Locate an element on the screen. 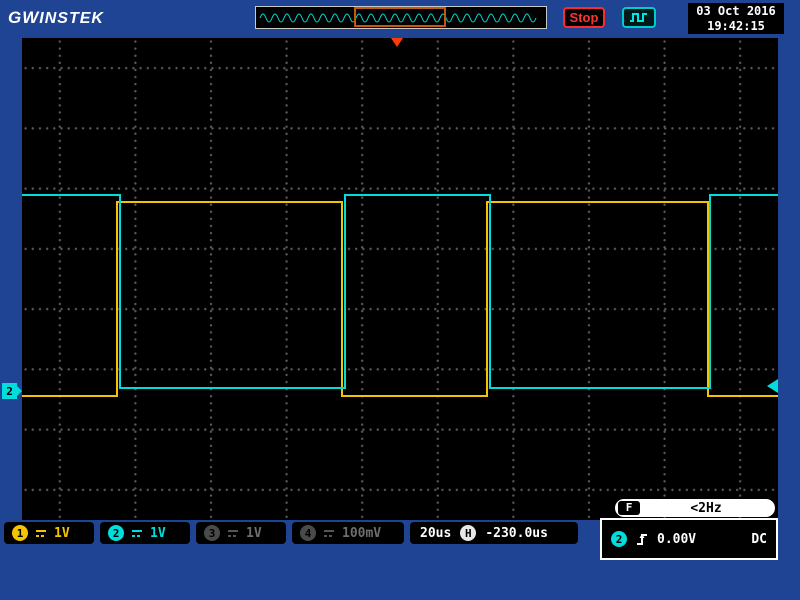 Image resolution: width=800 pixels, height=600 pixels. channel2-badge: 2 is located at coordinates (116, 533).